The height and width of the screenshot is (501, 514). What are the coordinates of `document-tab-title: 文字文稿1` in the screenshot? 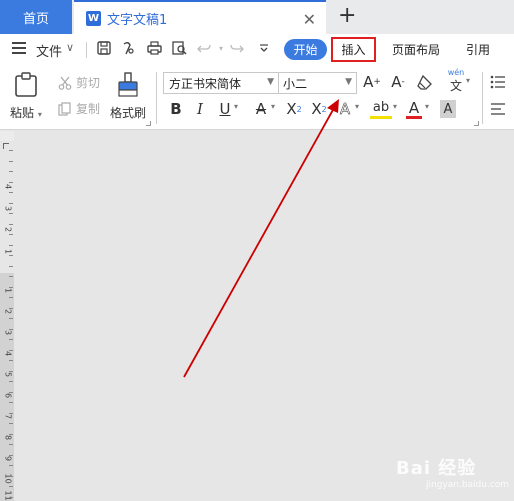 It's located at (137, 20).